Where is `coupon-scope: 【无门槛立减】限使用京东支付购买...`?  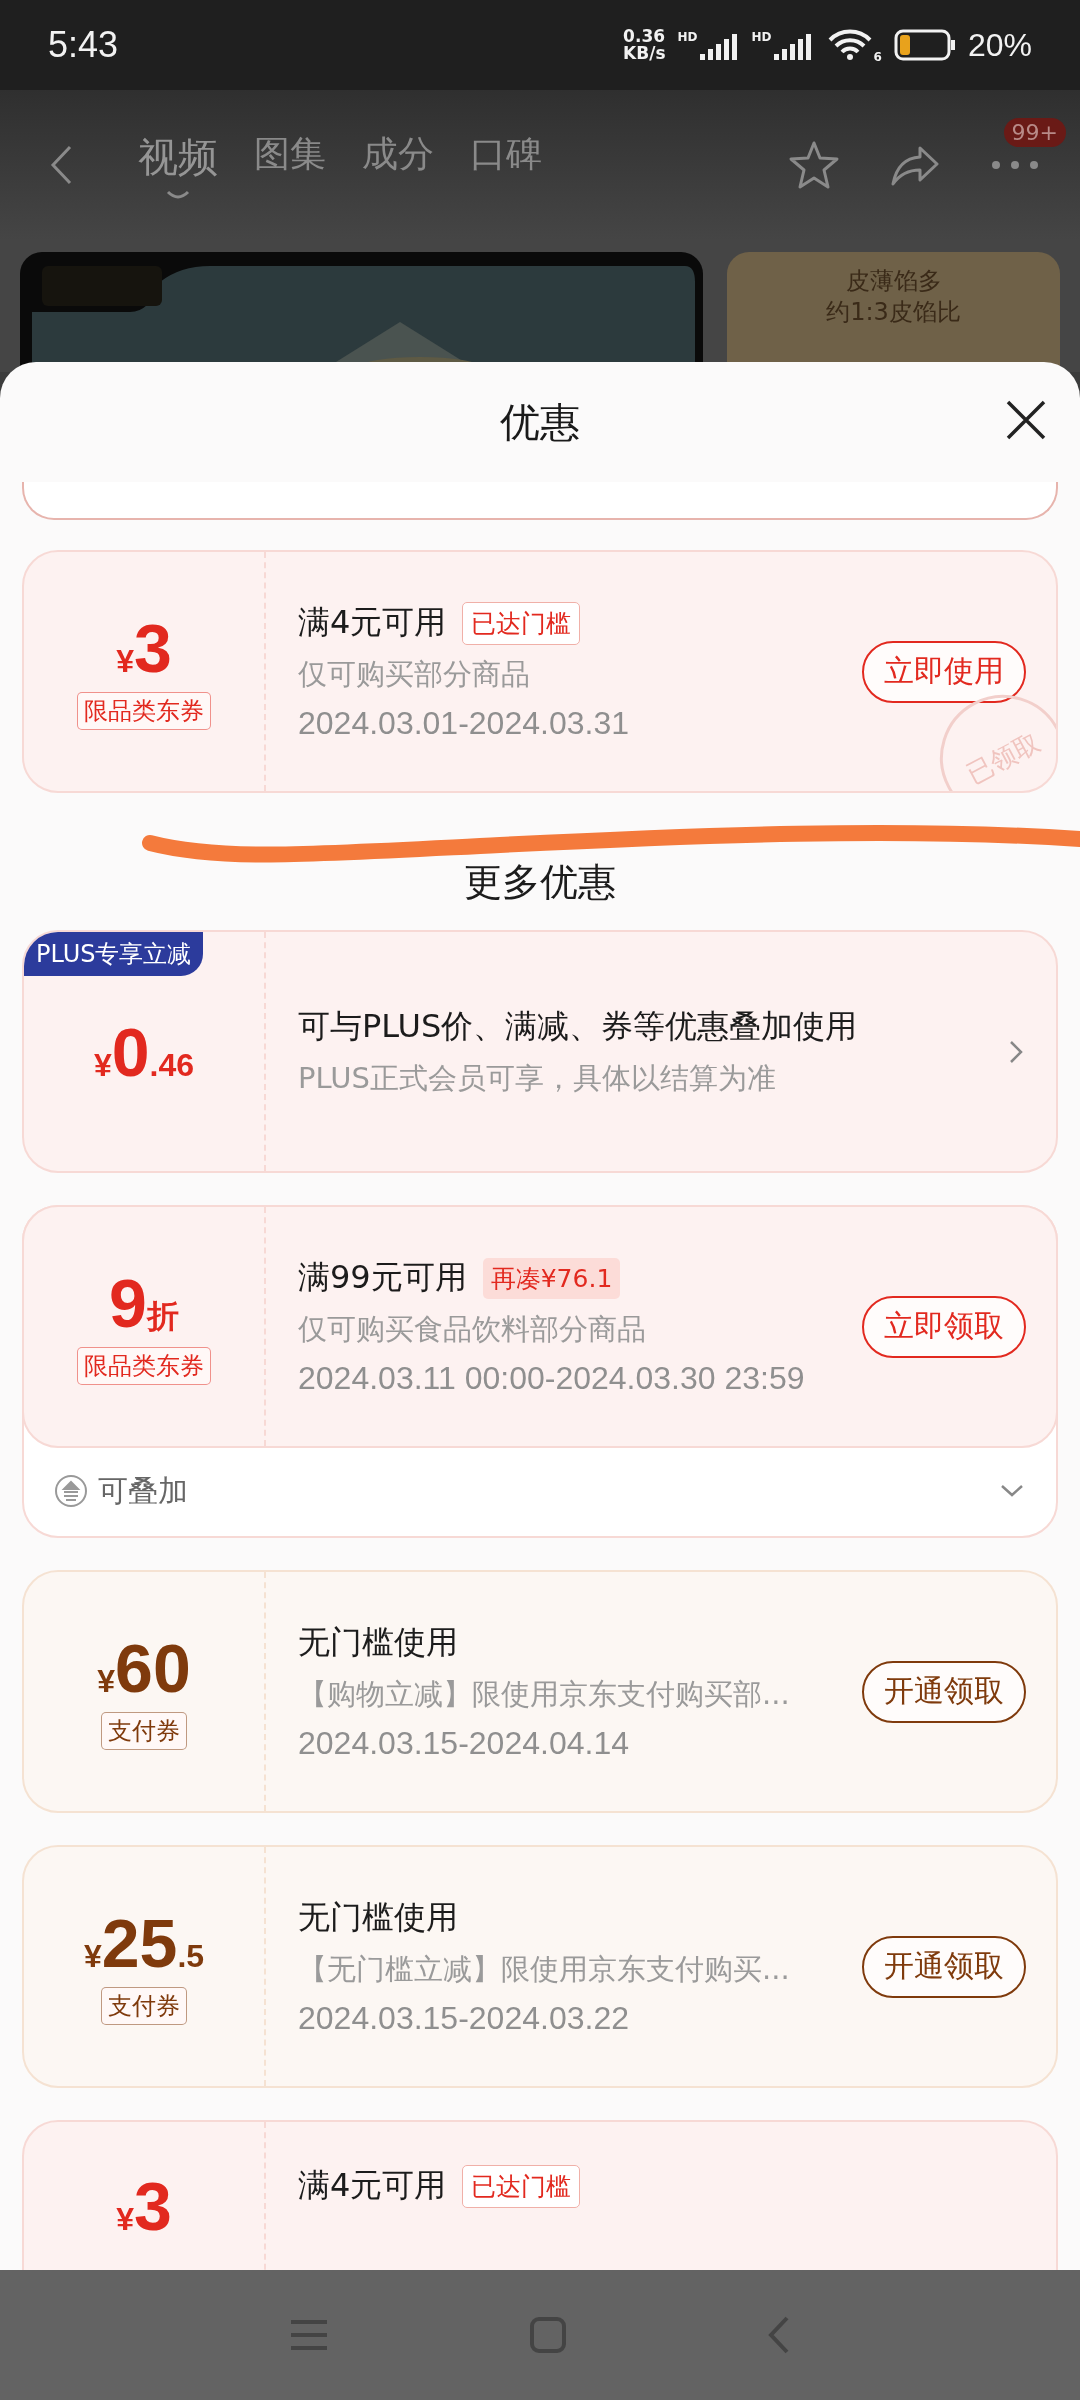 coupon-scope: 【无门槛立减】限使用京东支付购买... is located at coordinates (544, 1969).